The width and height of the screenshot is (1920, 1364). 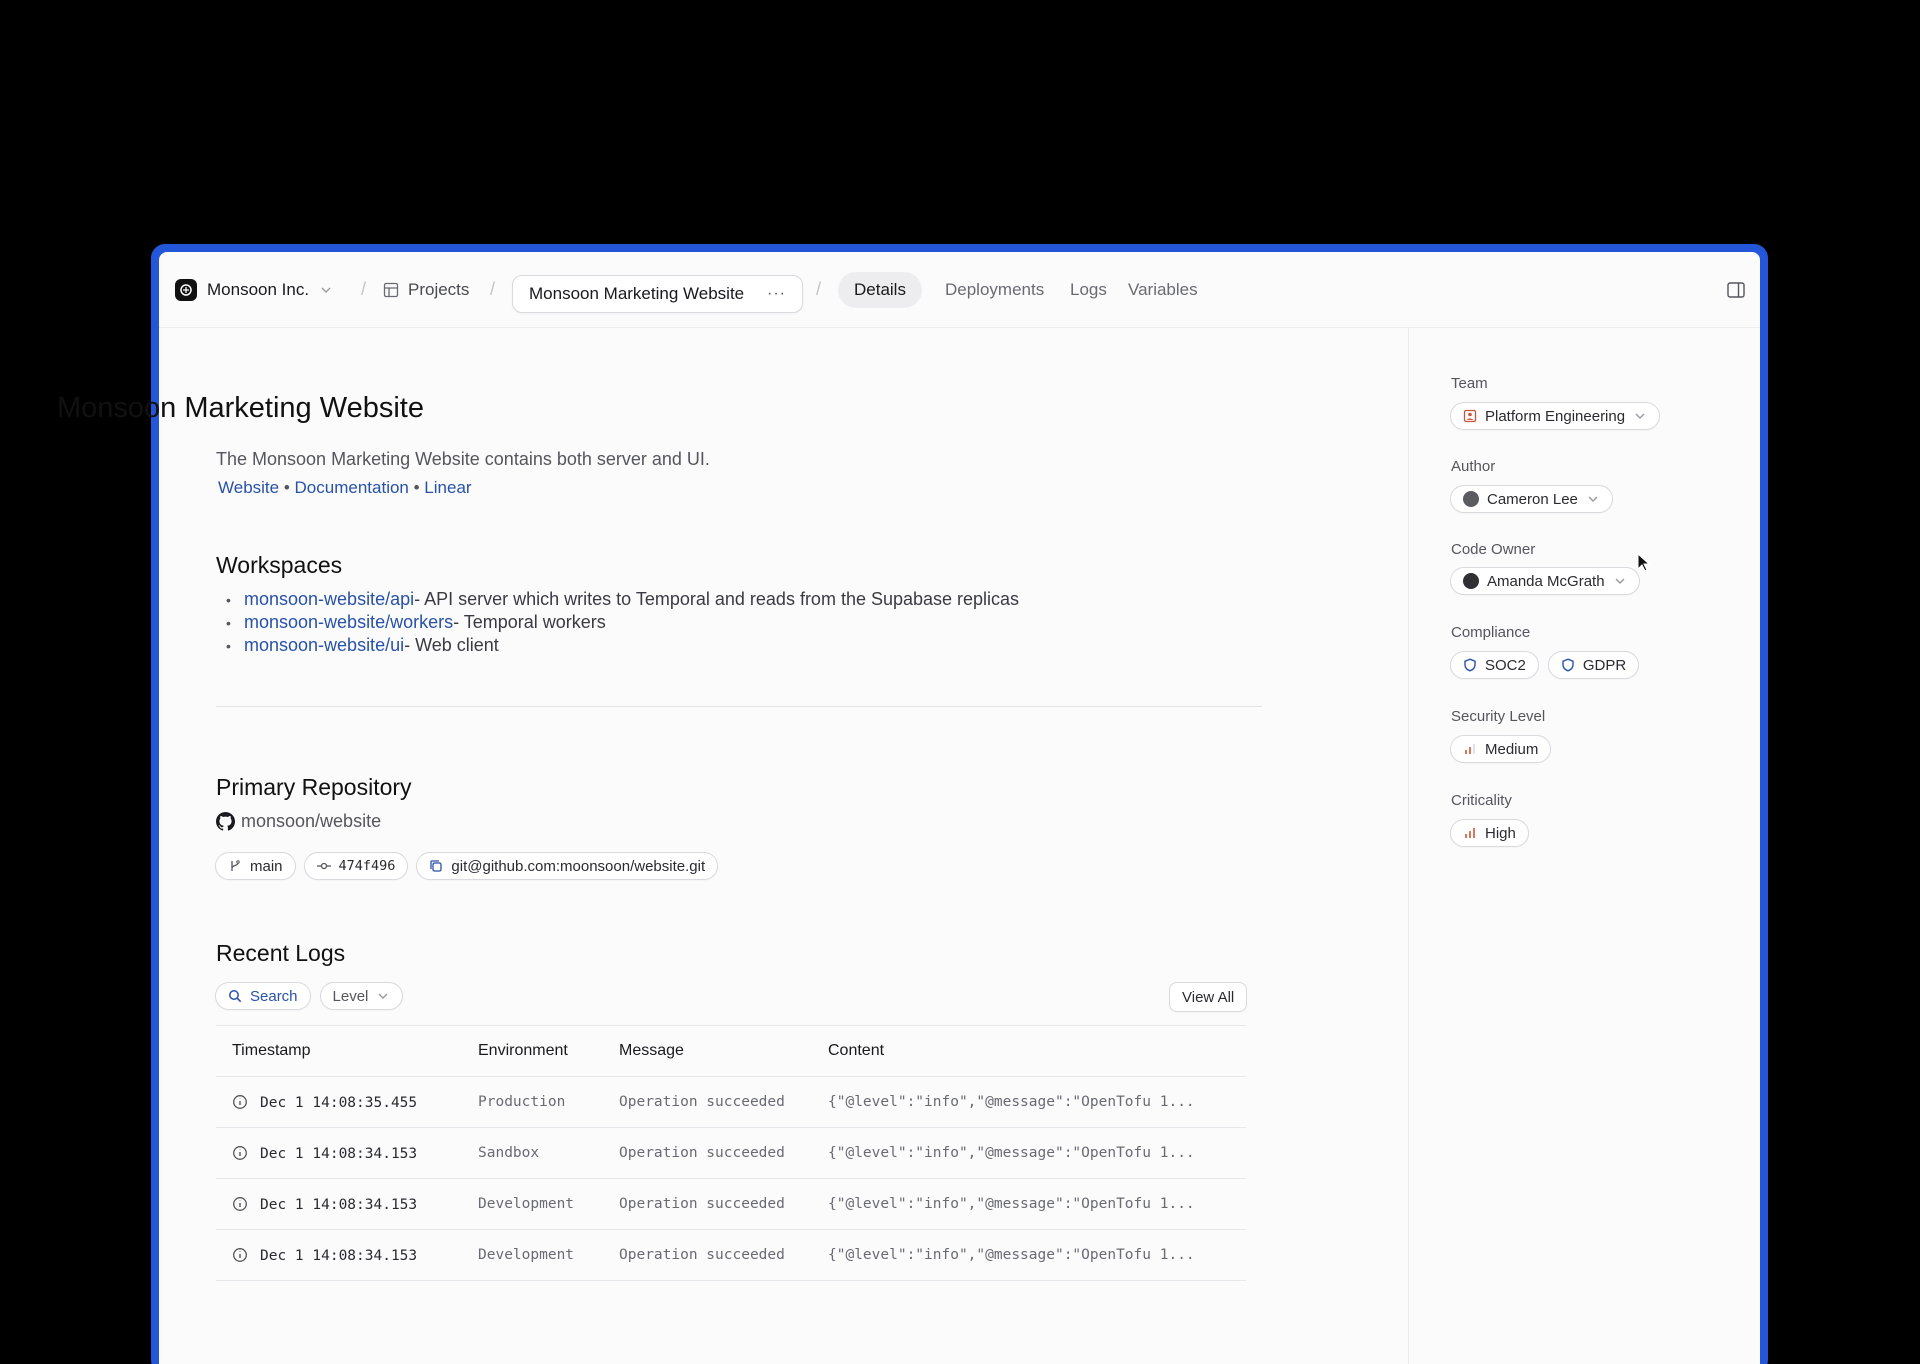 I want to click on tab-logs: Logs, so click(x=1088, y=290).